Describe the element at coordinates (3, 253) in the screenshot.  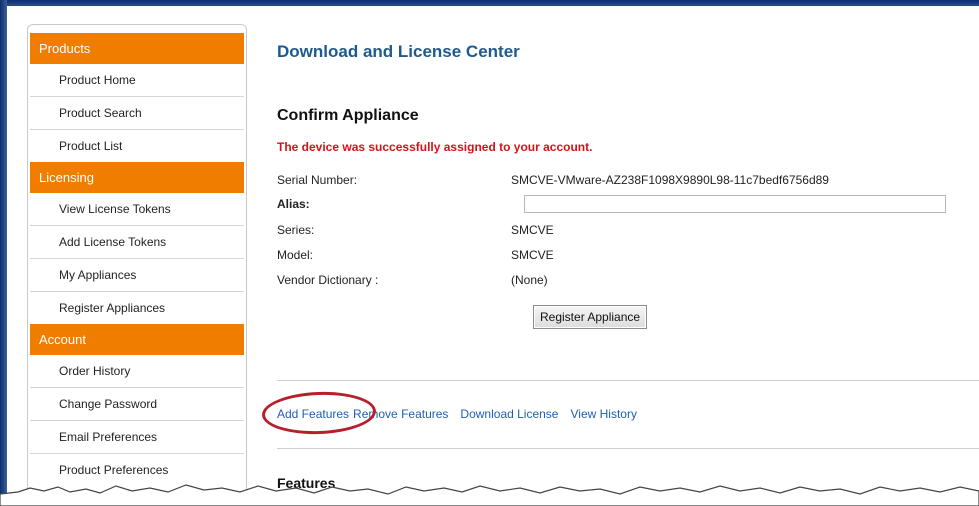
I see `window-frame-left` at that location.